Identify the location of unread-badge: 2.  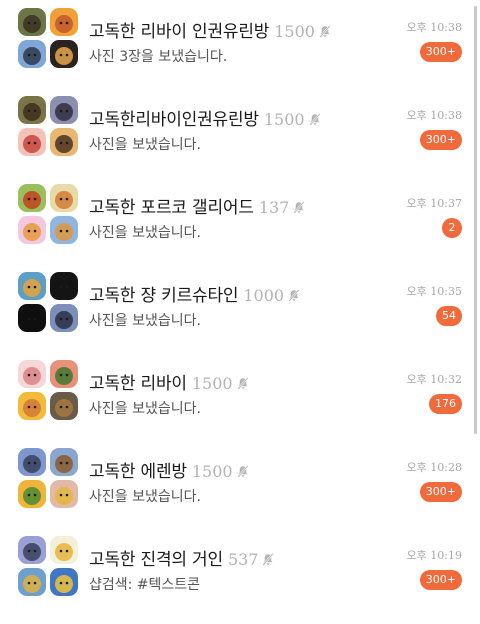
(452, 228).